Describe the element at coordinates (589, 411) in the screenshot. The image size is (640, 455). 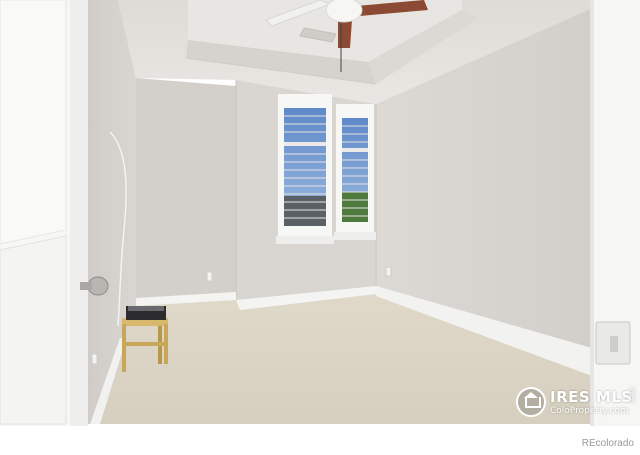
I see `watermark-site: ColoProperty.com` at that location.